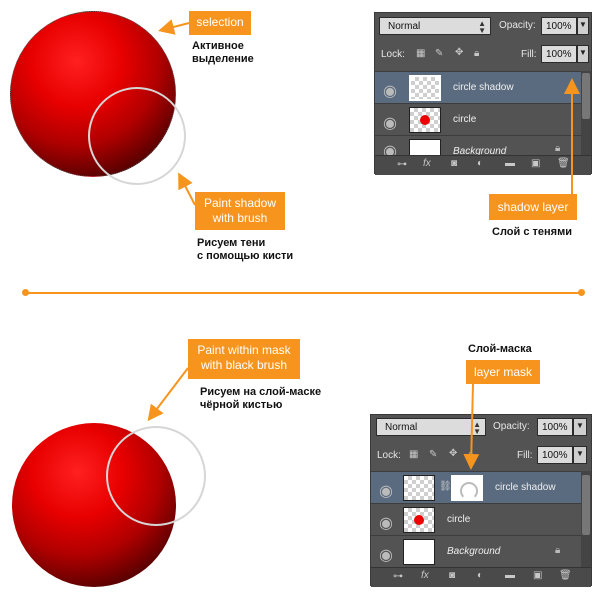 This screenshot has height=600, width=600. I want to click on arrow-layer-mask, so click(471, 426).